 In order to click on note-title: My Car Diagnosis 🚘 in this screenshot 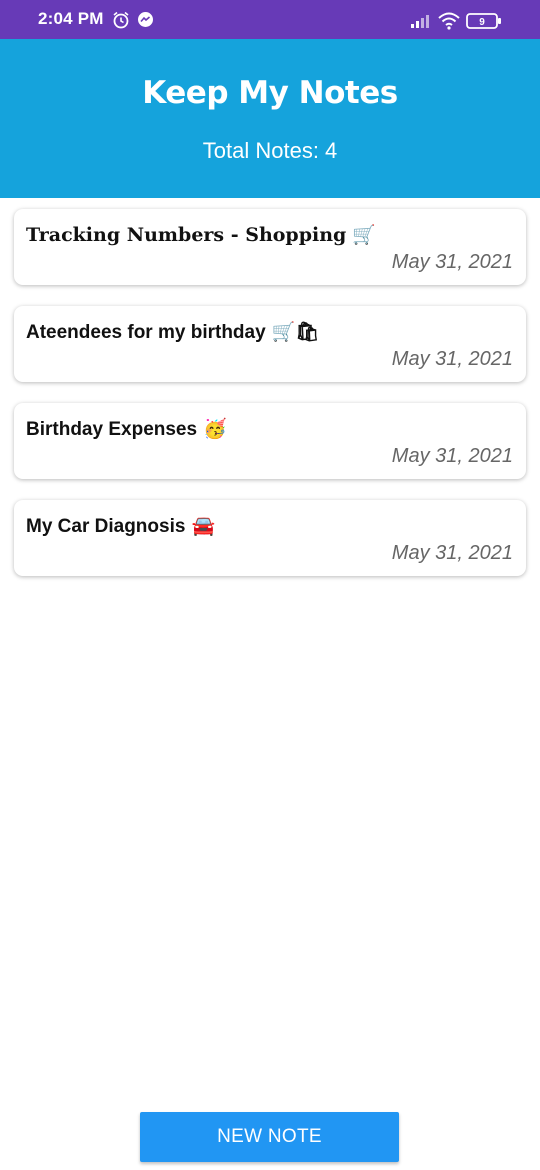, I will do `click(120, 526)`.